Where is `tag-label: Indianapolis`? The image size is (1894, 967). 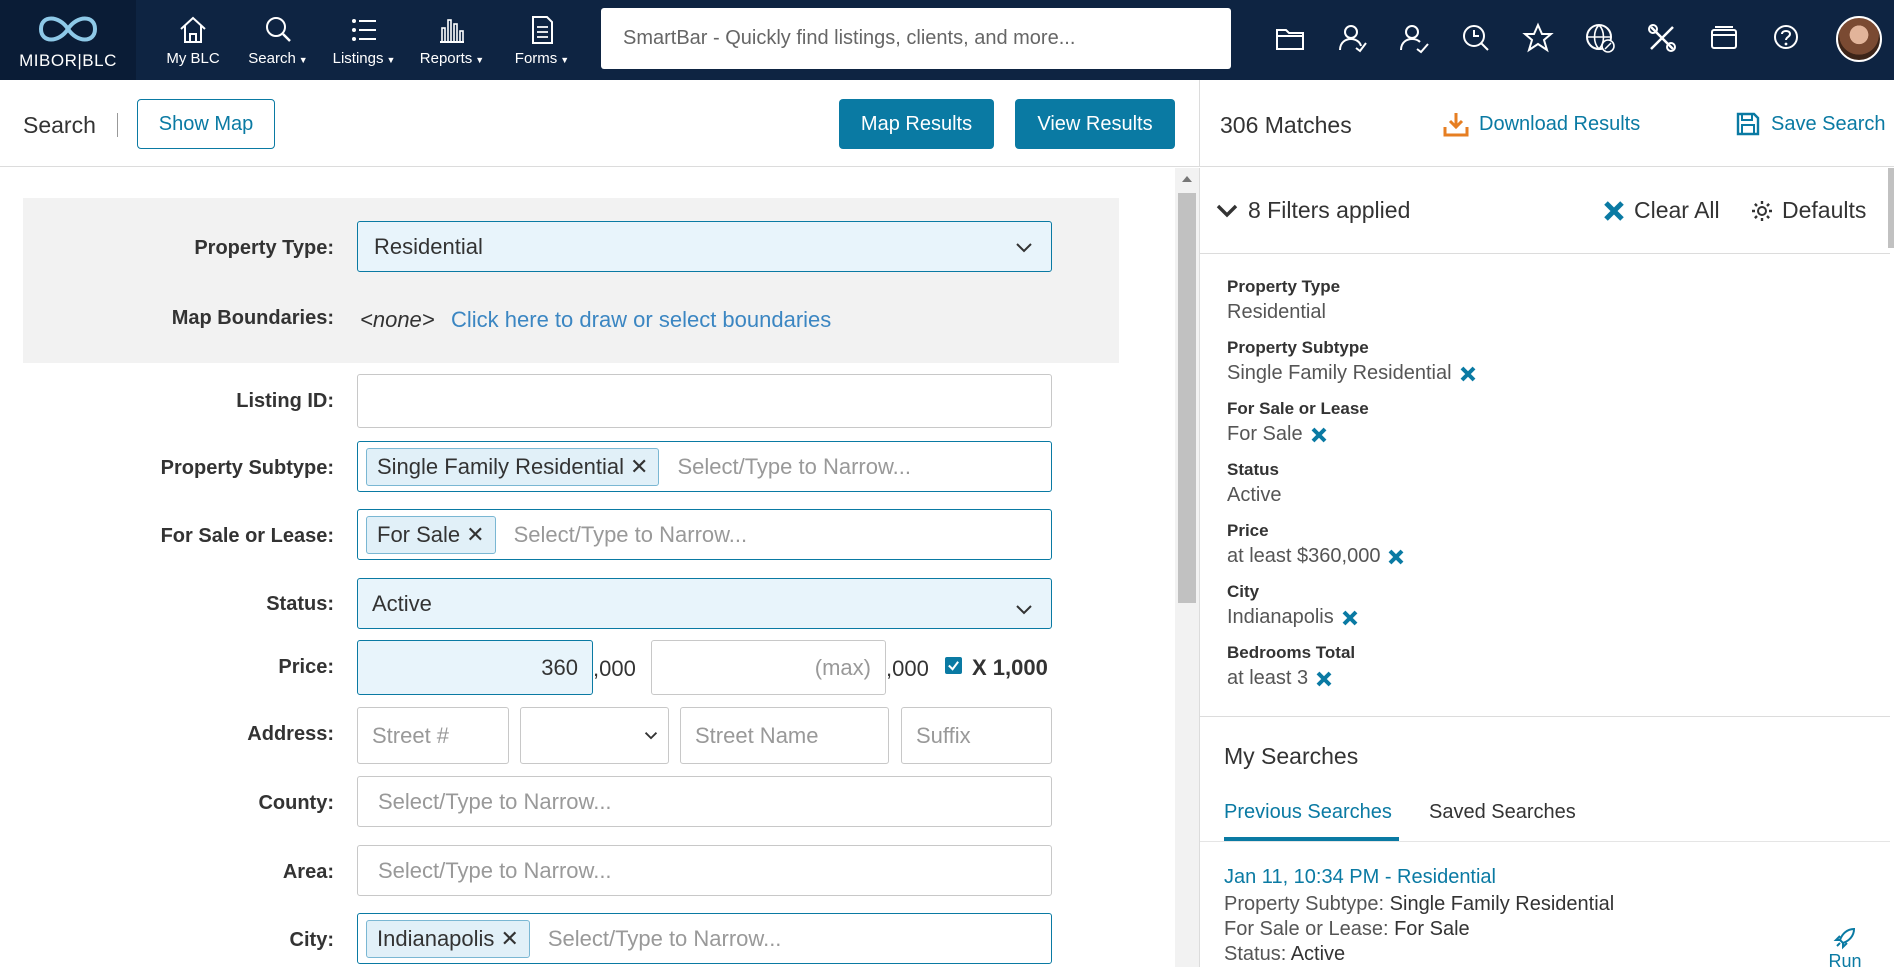
tag-label: Indianapolis is located at coordinates (436, 938).